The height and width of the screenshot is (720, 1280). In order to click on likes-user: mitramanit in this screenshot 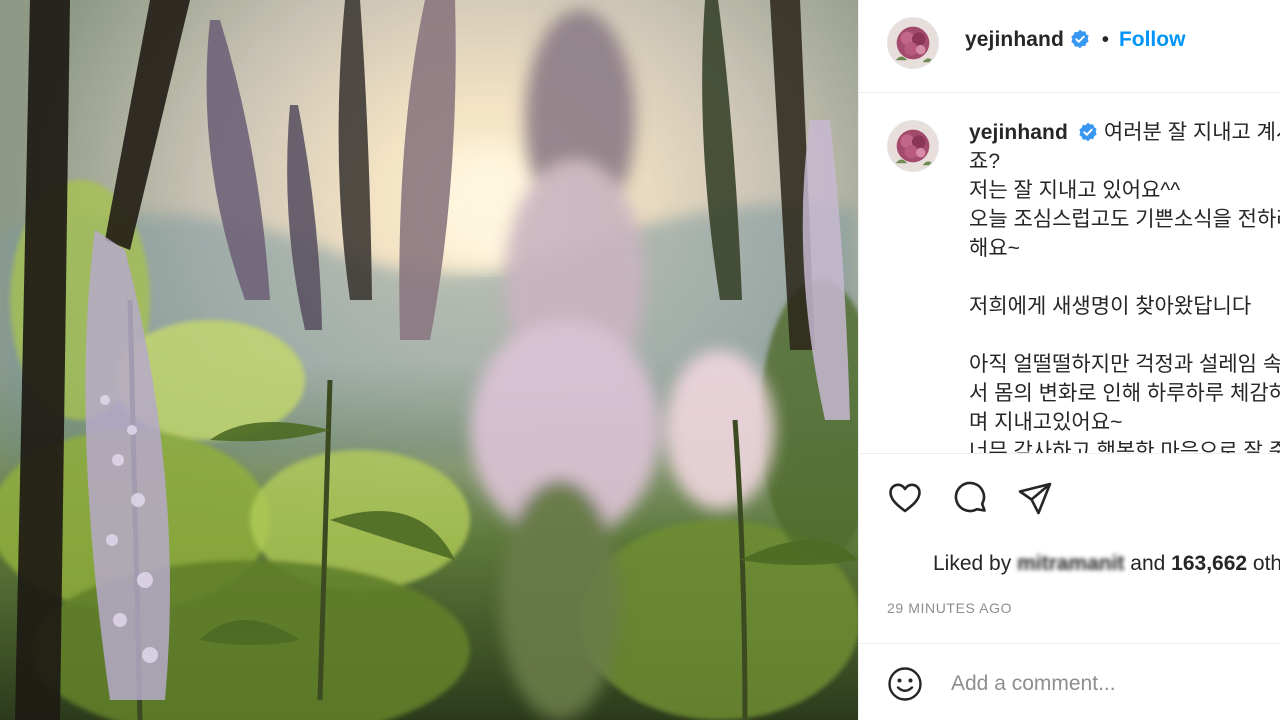, I will do `click(1070, 563)`.